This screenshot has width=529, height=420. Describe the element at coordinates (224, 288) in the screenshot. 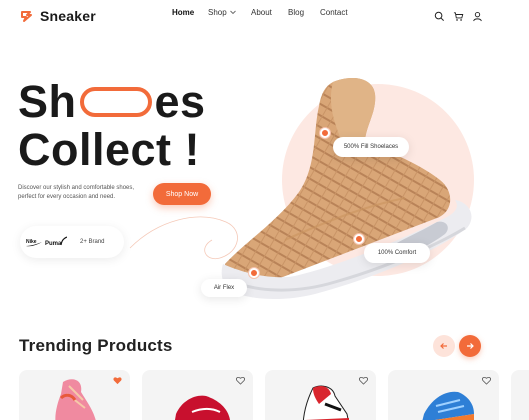

I see `callout-air-flex: Air Flex` at that location.